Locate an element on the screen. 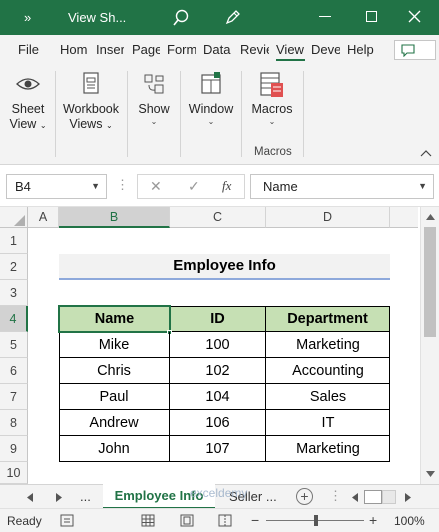  table-cell: John is located at coordinates (114, 449).